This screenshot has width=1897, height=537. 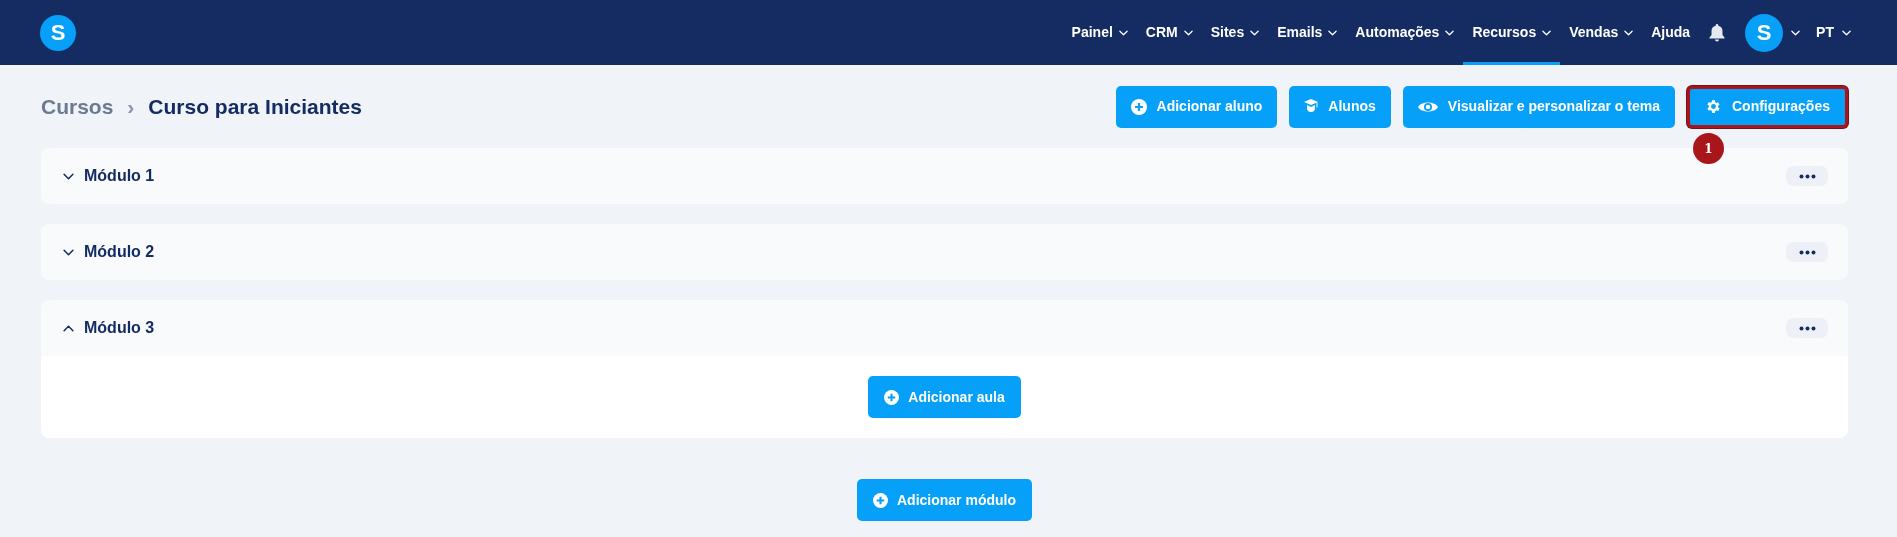 I want to click on module-toggle: Módulo 1, so click(x=109, y=176).